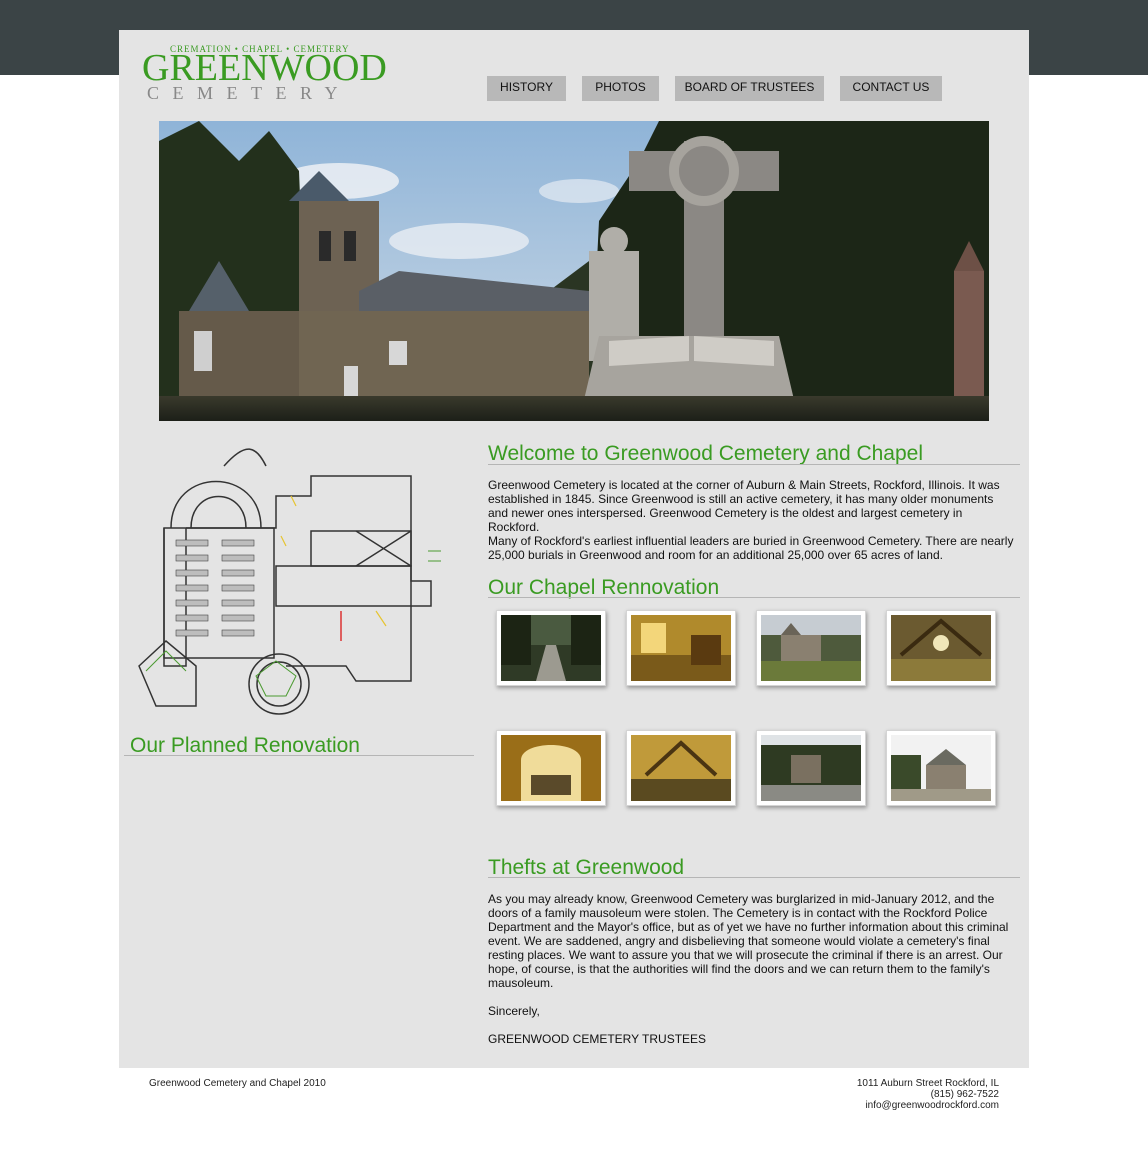  What do you see at coordinates (749, 88) in the screenshot?
I see `nav-board-of-trustees: BOARD OF TRUSTEES` at bounding box center [749, 88].